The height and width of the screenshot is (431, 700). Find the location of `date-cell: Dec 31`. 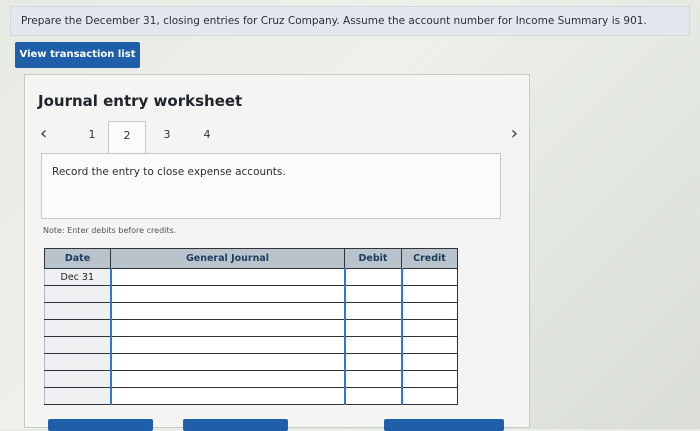

date-cell: Dec 31 is located at coordinates (77, 277).